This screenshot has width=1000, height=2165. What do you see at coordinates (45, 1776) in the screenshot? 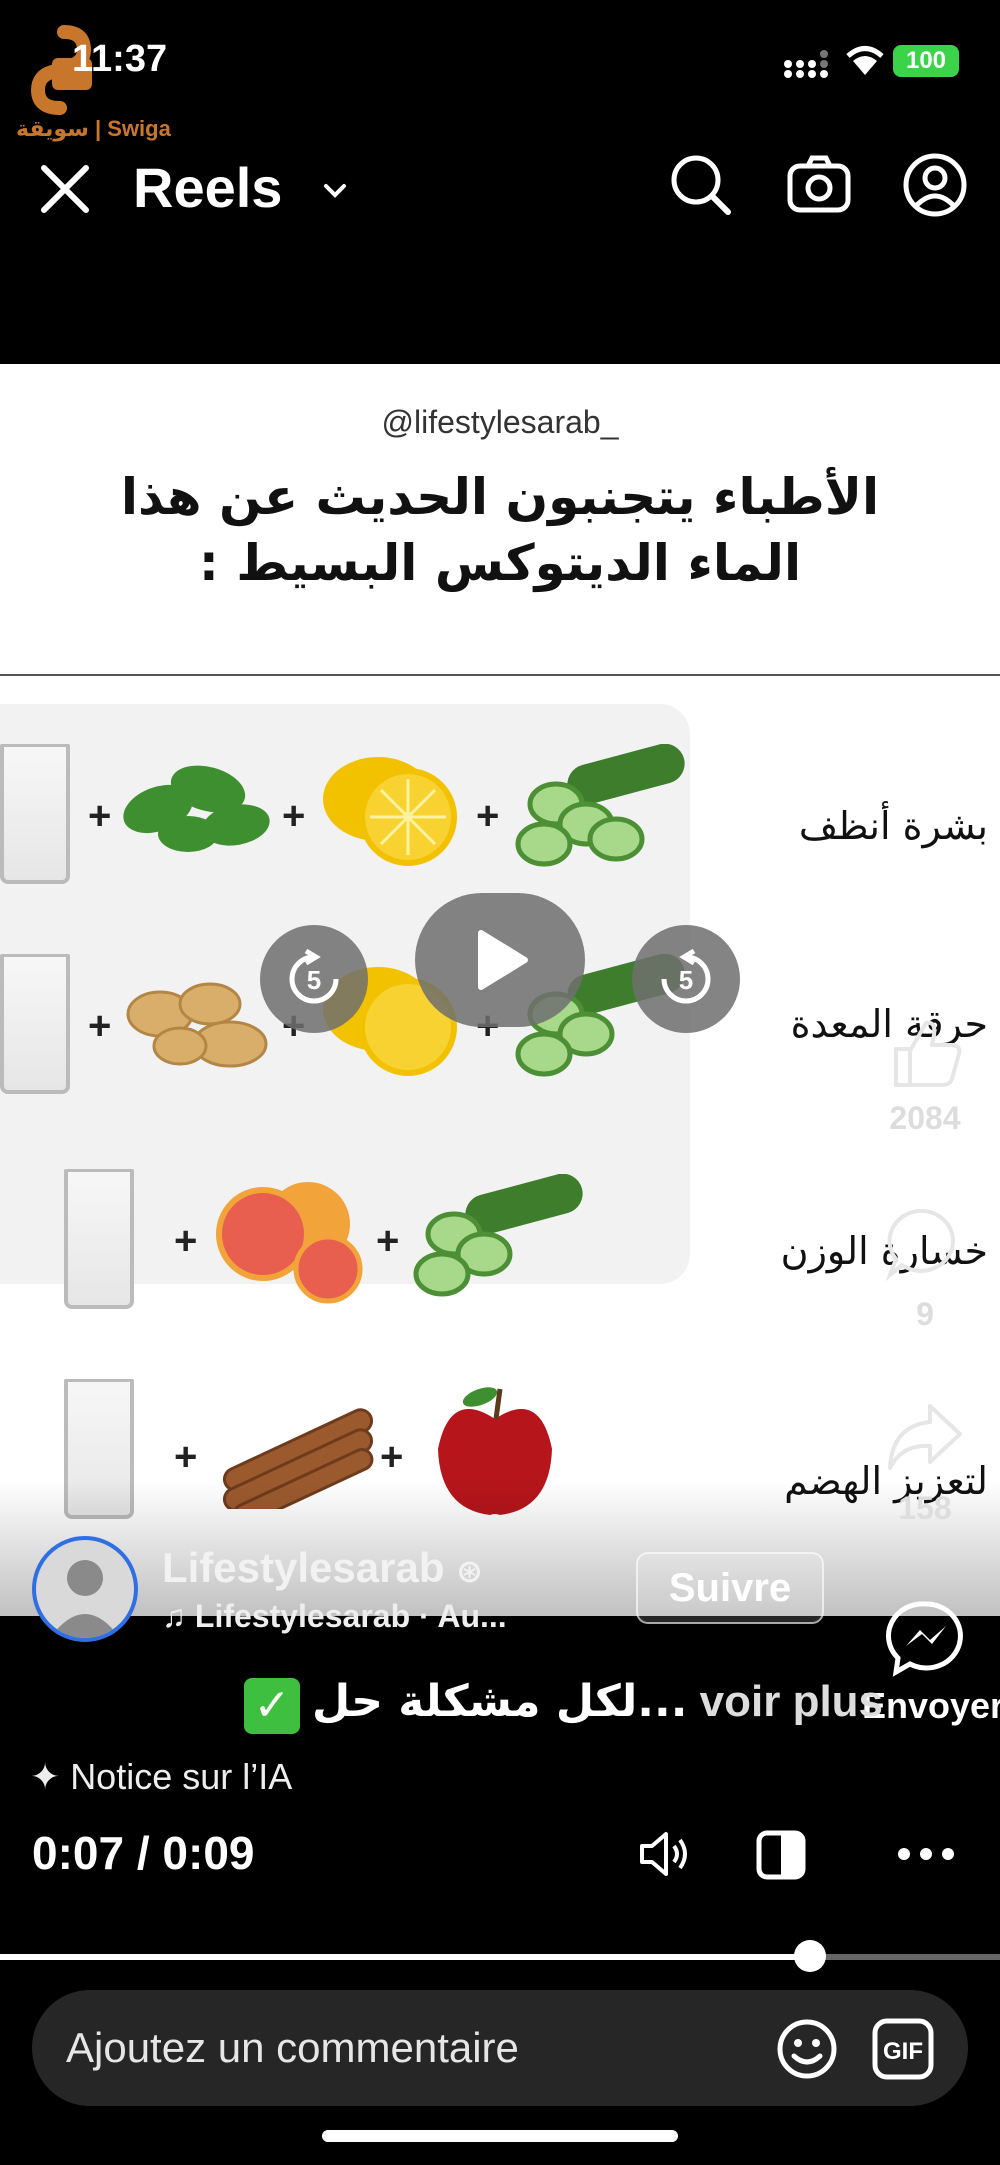
I see `sparkle-icon: ✦` at bounding box center [45, 1776].